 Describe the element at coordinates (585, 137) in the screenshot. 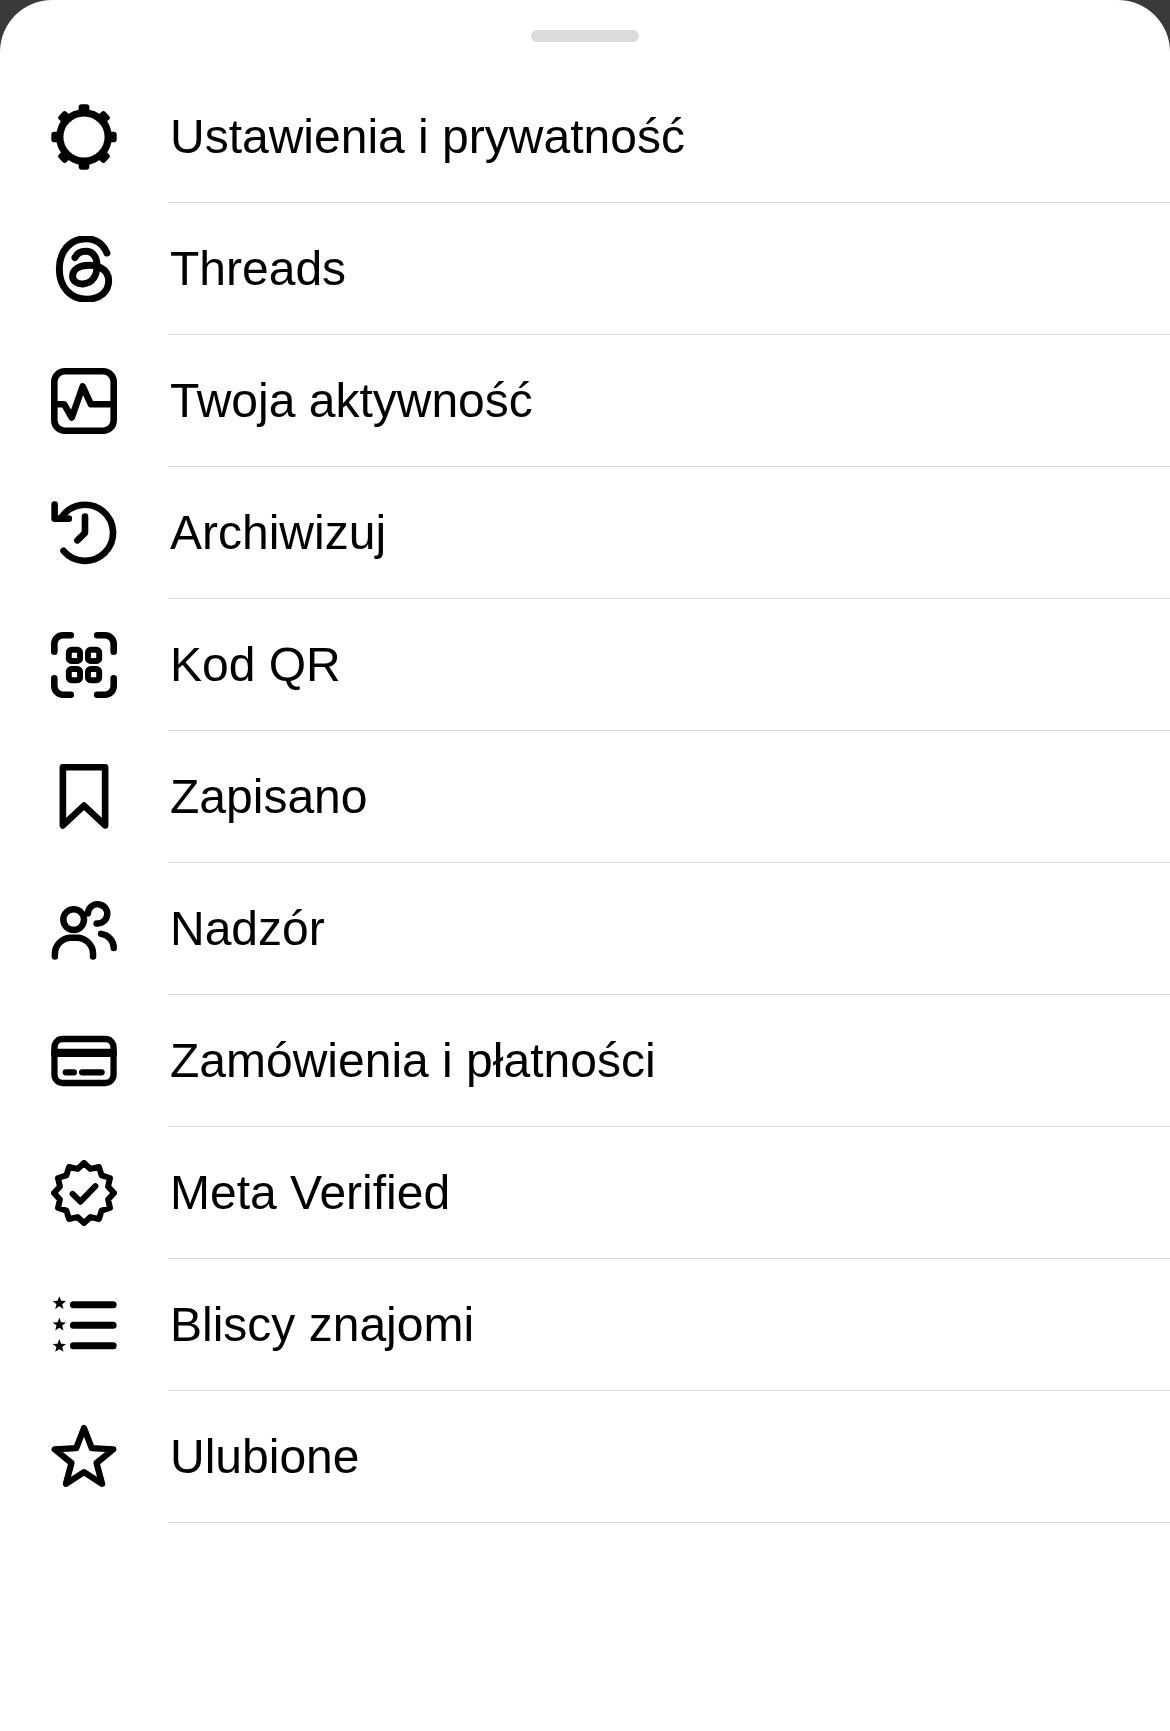

I see `menu-item: Ustawienia i prywatność` at that location.